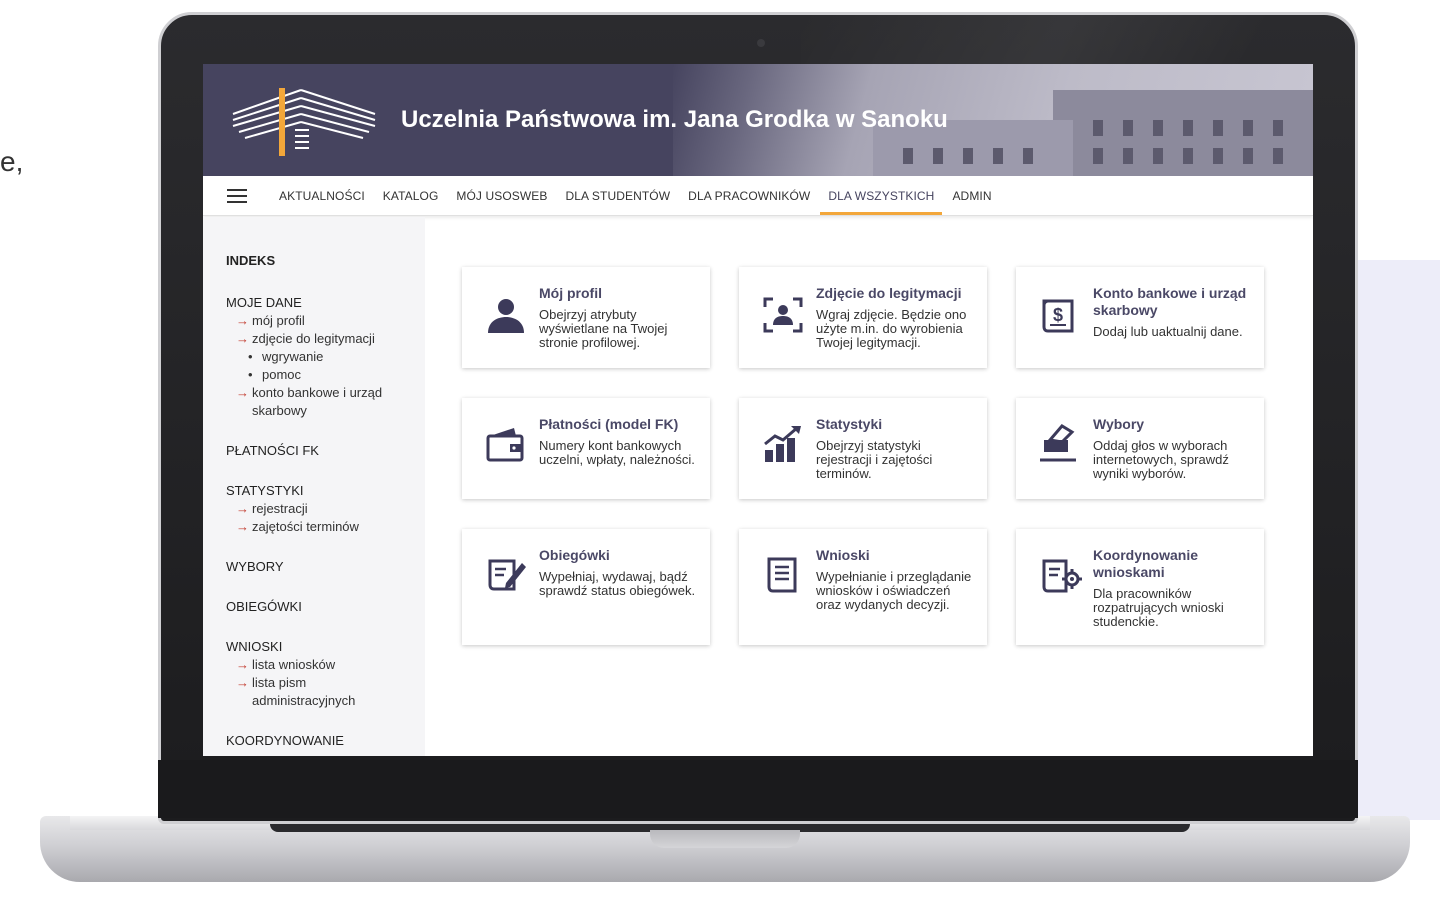 This screenshot has height=898, width=1440. What do you see at coordinates (325, 321) in the screenshot?
I see `sidebar-link-moj-profil: → mój profil` at bounding box center [325, 321].